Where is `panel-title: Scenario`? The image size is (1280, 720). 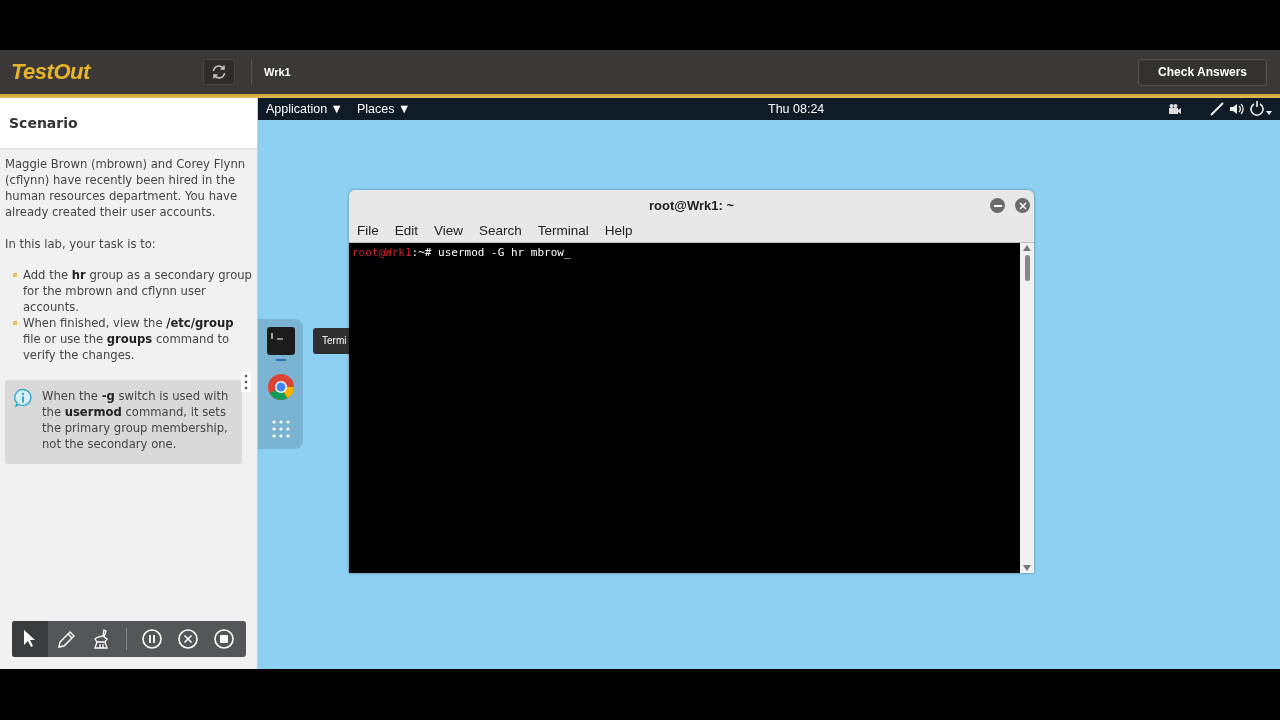
panel-title: Scenario is located at coordinates (43, 123).